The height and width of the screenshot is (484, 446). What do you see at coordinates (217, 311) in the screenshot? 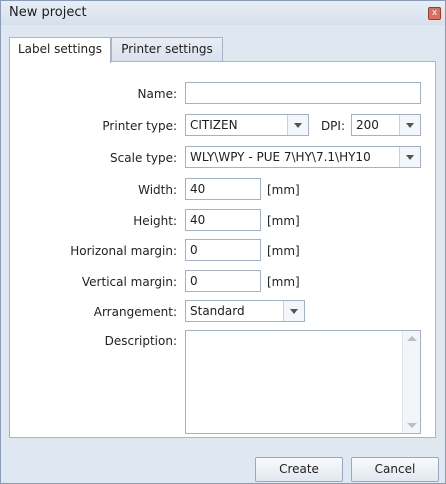
I see `arrangement-value: Standard` at bounding box center [217, 311].